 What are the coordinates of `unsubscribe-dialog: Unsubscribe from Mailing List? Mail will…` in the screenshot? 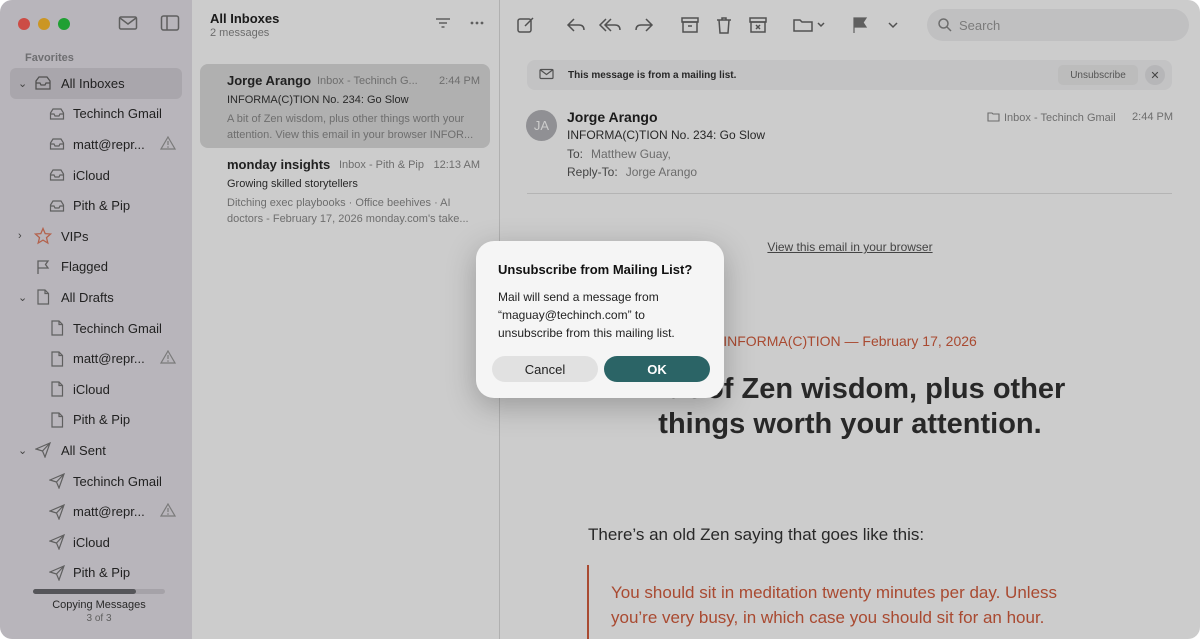 It's located at (600, 319).